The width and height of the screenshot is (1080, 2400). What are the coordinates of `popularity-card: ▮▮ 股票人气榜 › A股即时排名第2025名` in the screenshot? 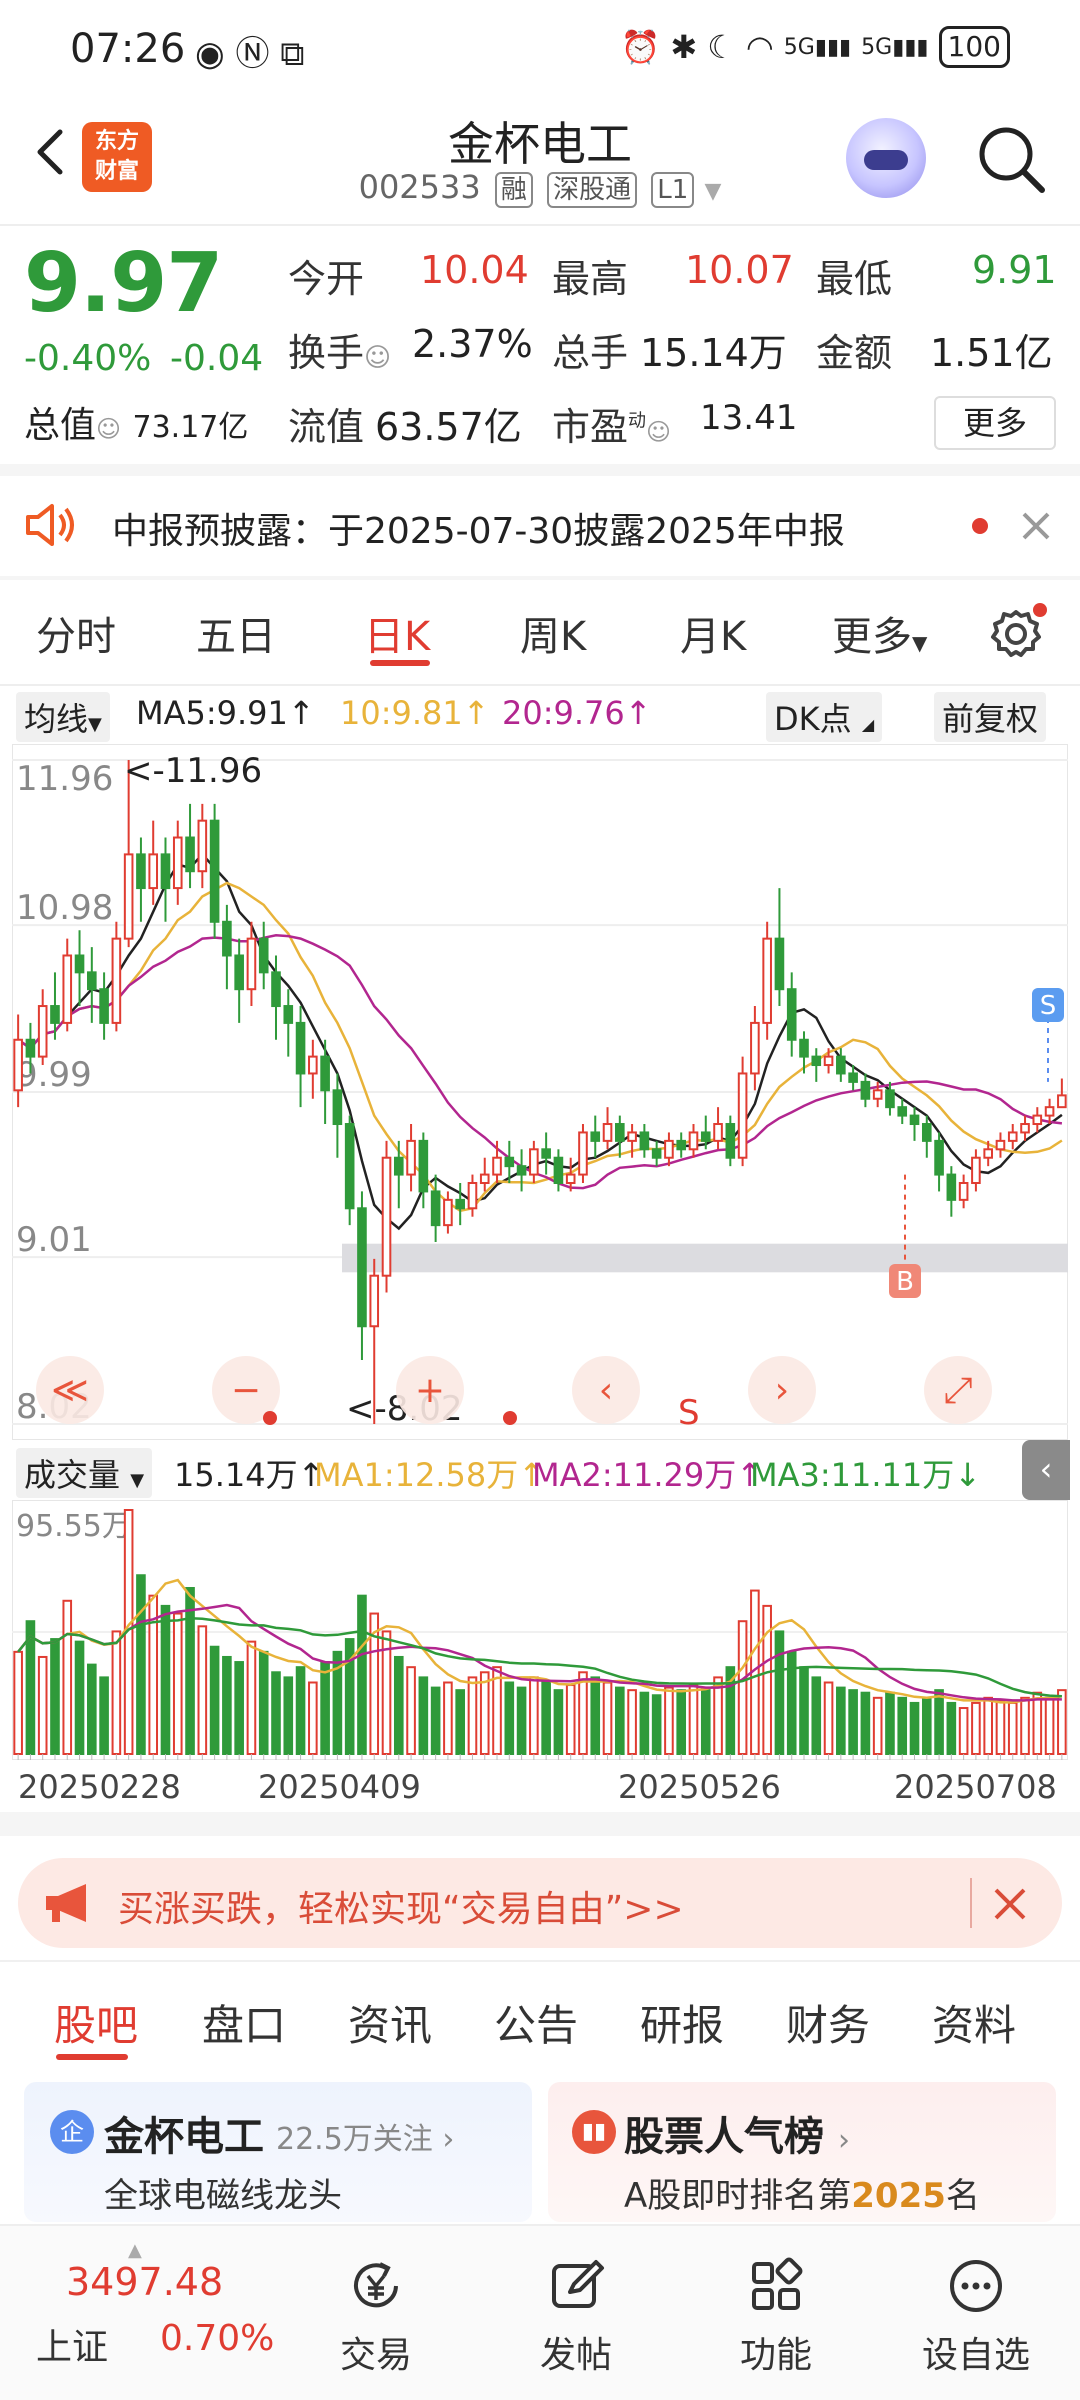 It's located at (802, 2152).